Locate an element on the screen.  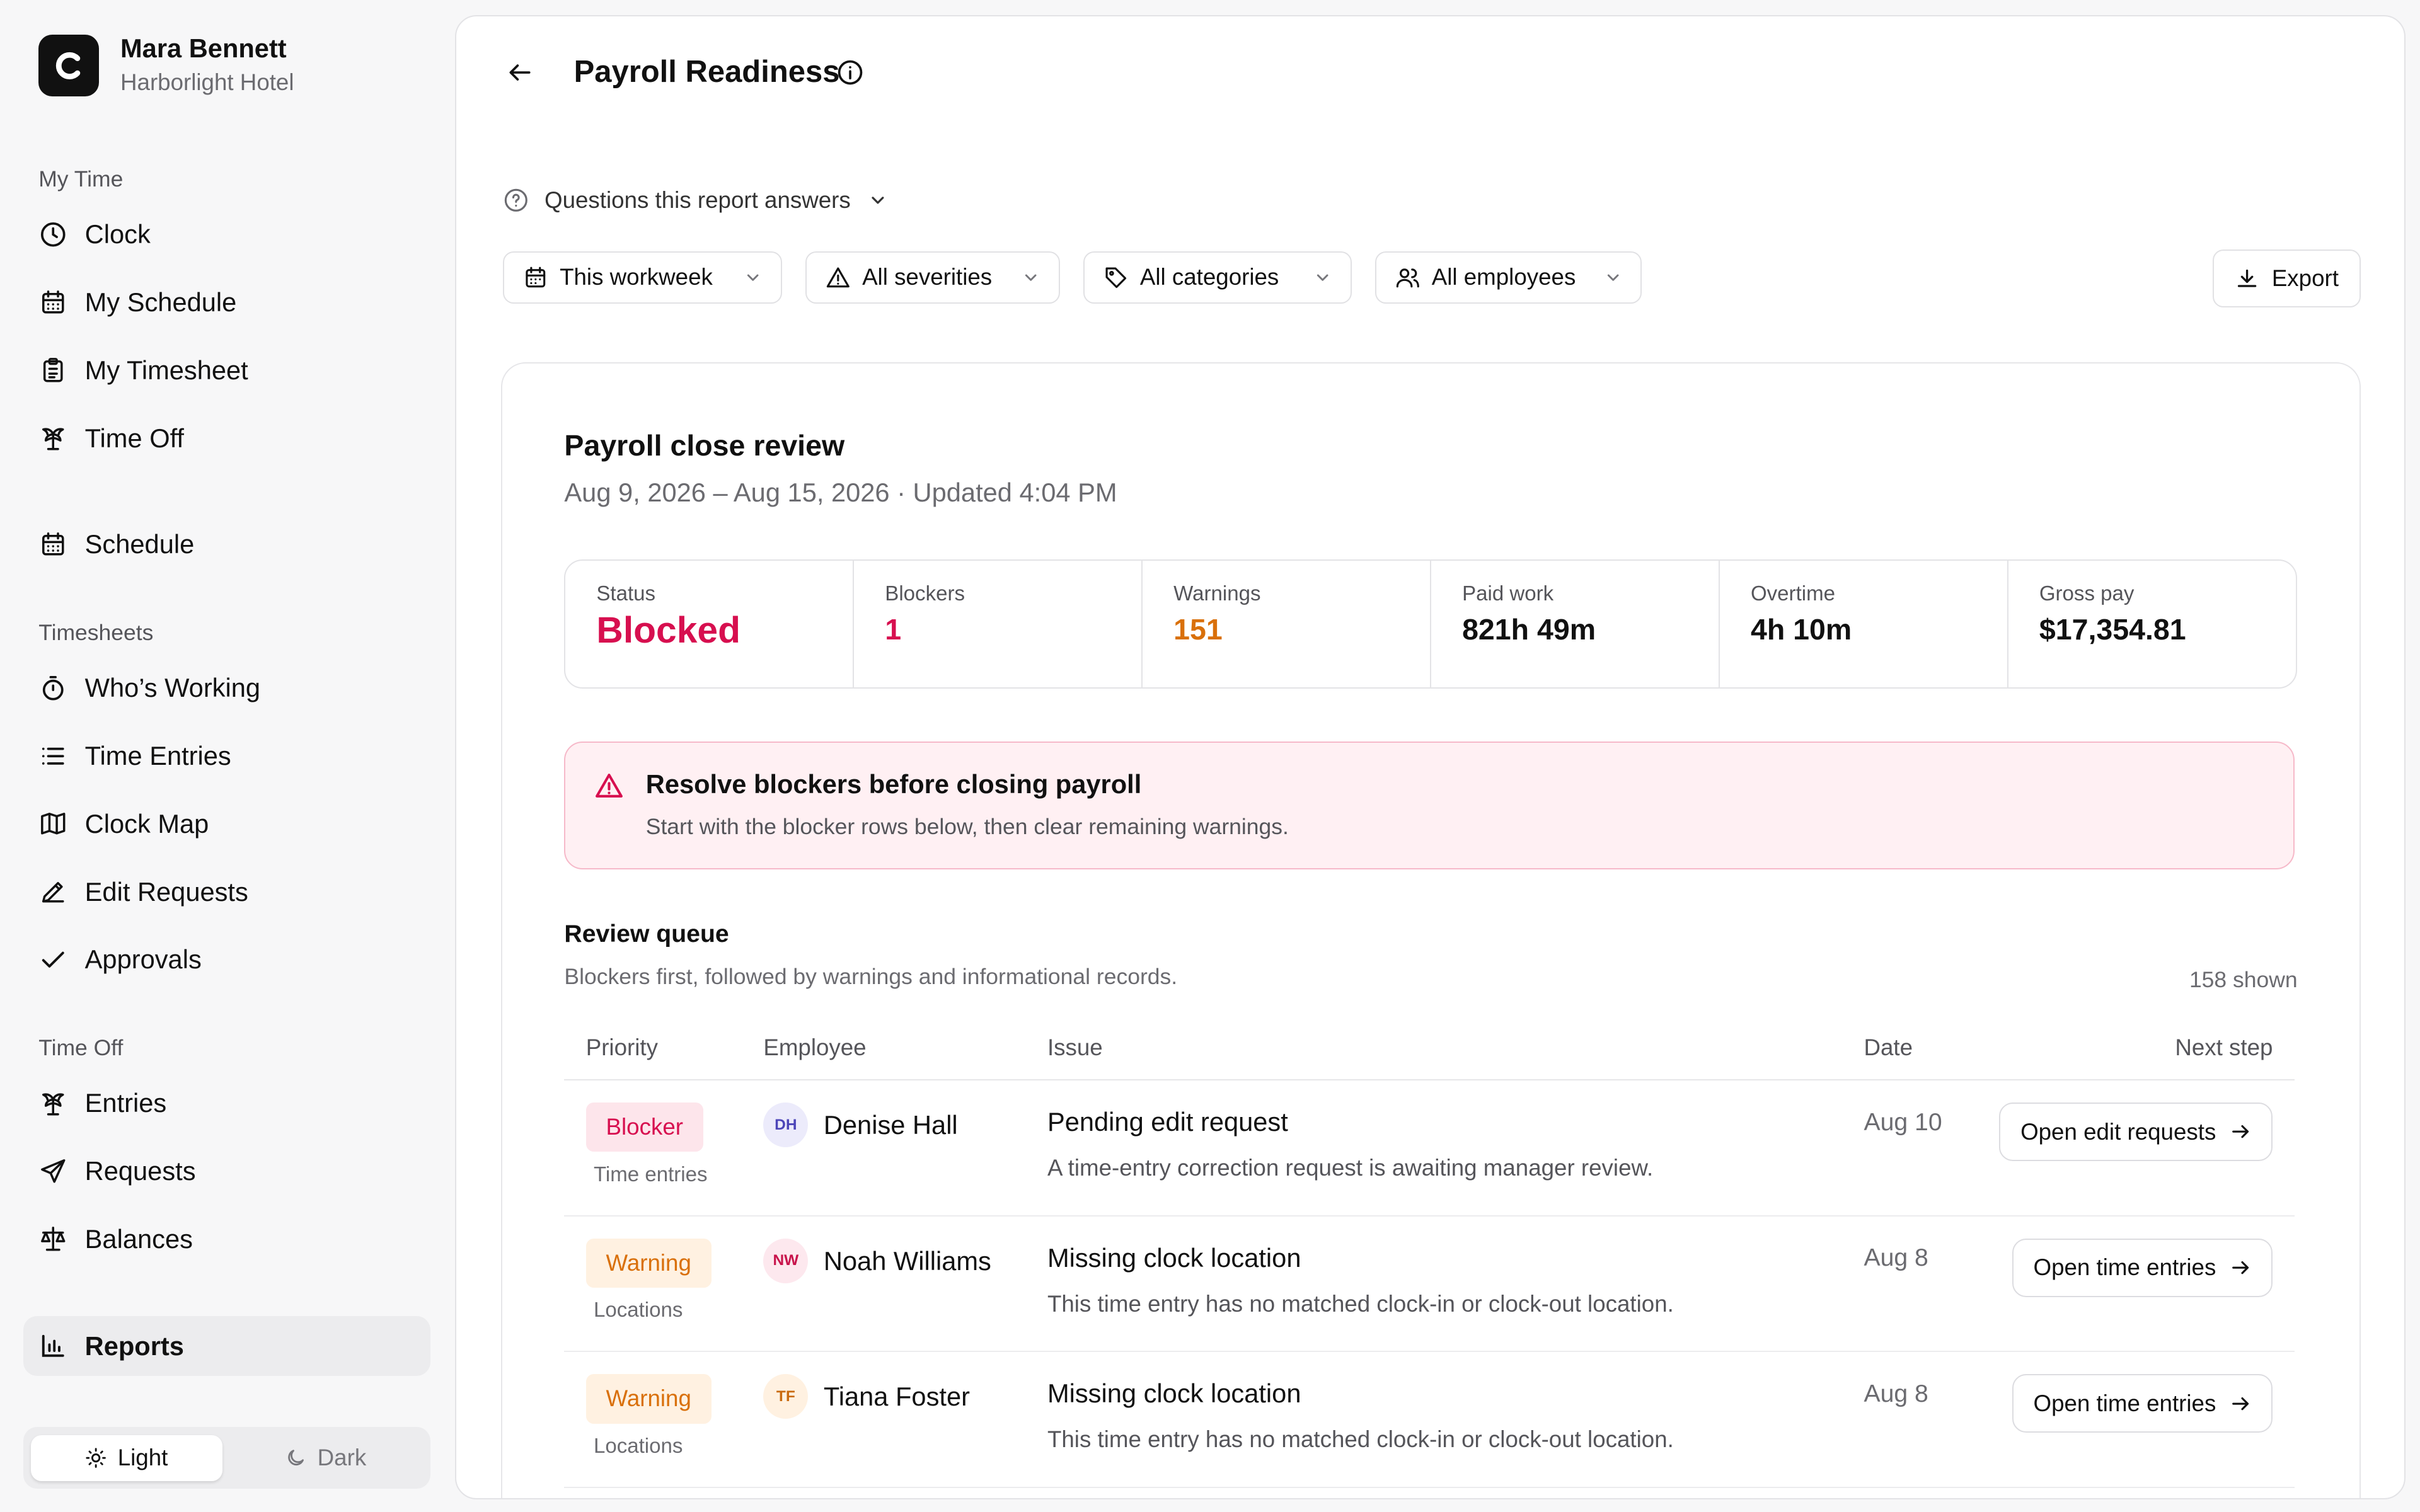
column-priority: Priority is located at coordinates (622, 1047).